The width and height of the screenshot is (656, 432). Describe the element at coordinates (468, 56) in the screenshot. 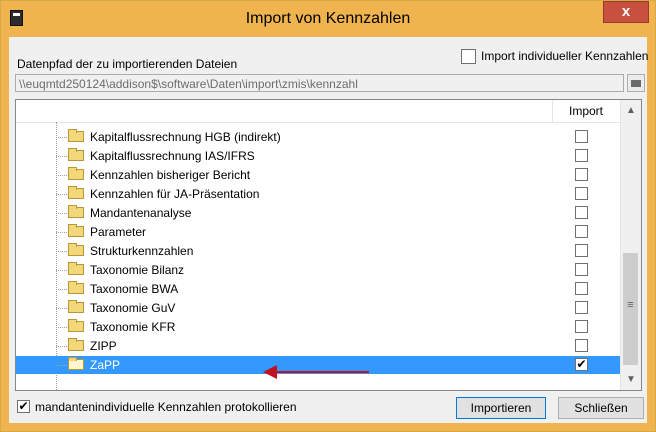

I see `individual-import-checkbox` at that location.